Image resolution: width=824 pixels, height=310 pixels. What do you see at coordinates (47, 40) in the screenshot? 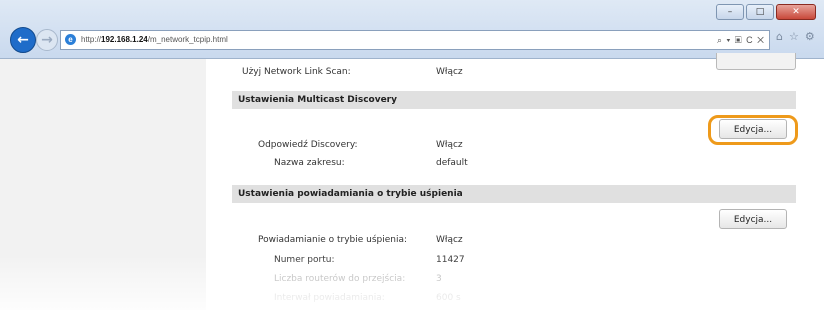
I see `forward-arrow-icon: →` at bounding box center [47, 40].